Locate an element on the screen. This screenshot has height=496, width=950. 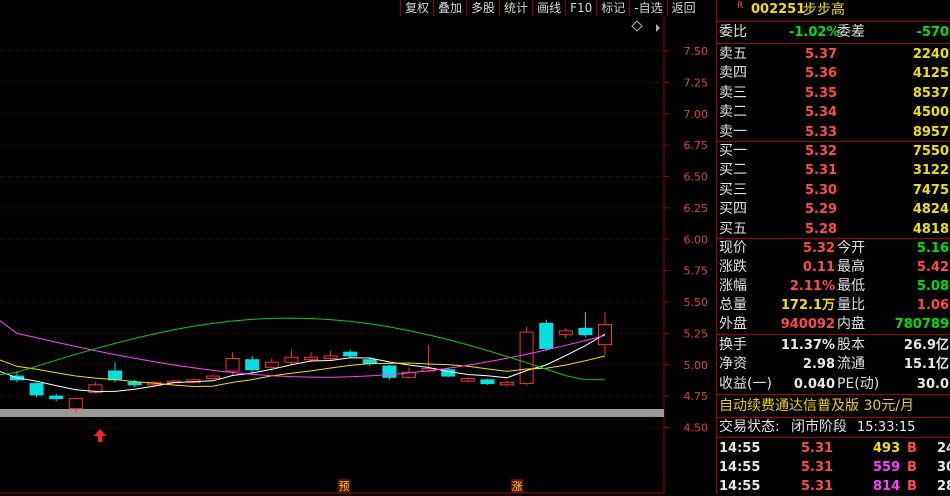
quote-label: 总量 is located at coordinates (733, 305).